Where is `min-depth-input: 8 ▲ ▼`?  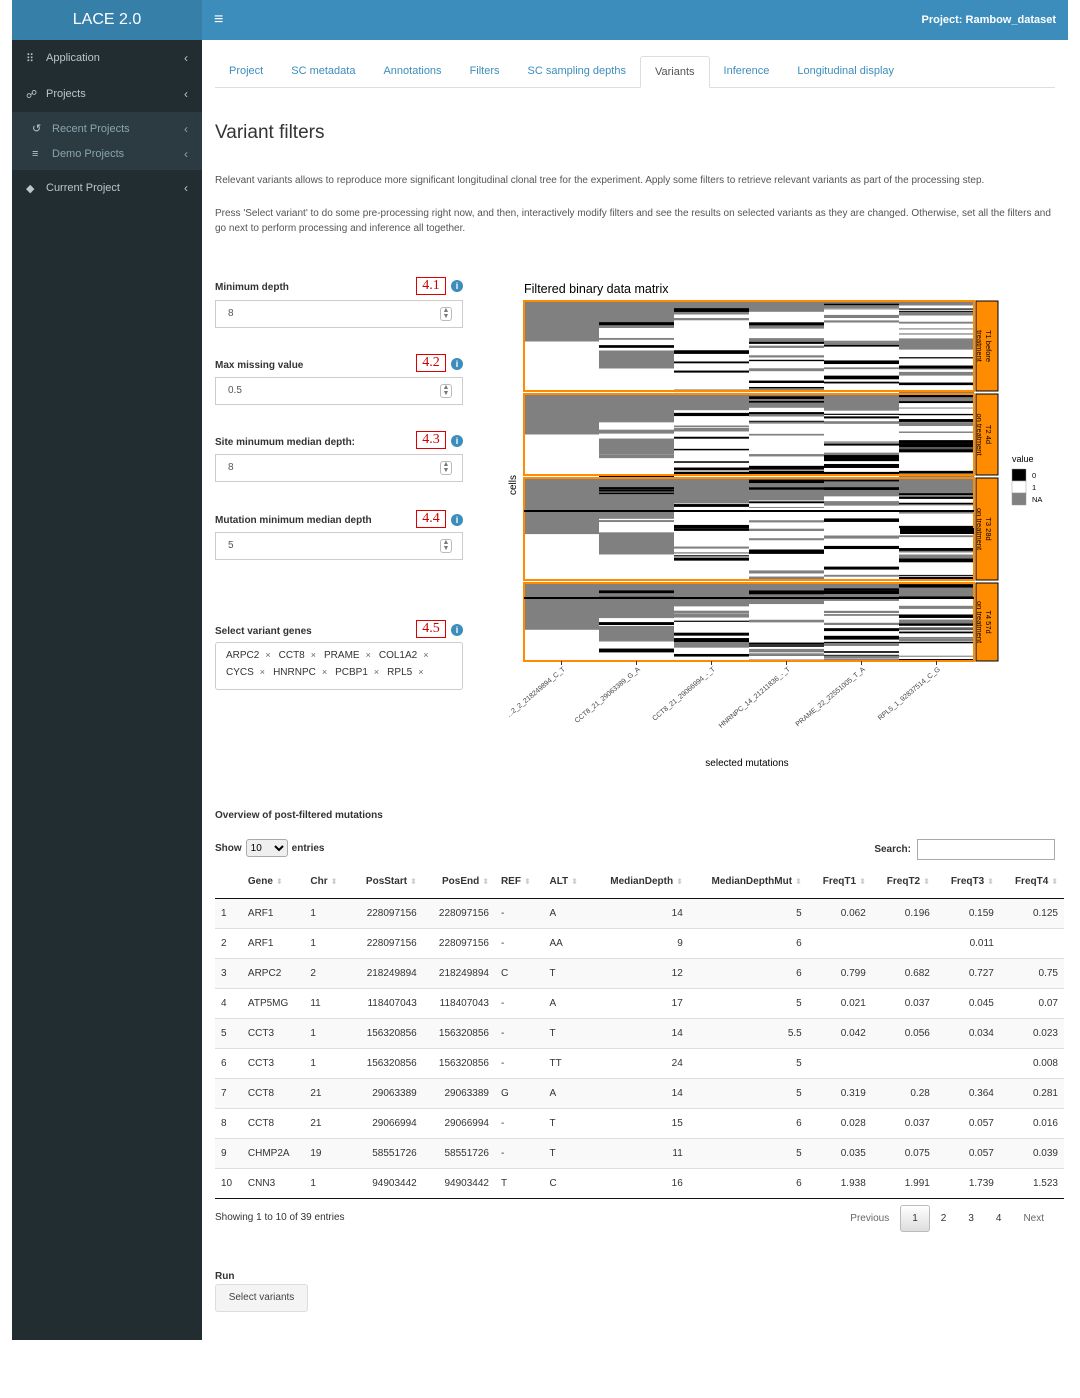
min-depth-input: 8 ▲ ▼ is located at coordinates (339, 314).